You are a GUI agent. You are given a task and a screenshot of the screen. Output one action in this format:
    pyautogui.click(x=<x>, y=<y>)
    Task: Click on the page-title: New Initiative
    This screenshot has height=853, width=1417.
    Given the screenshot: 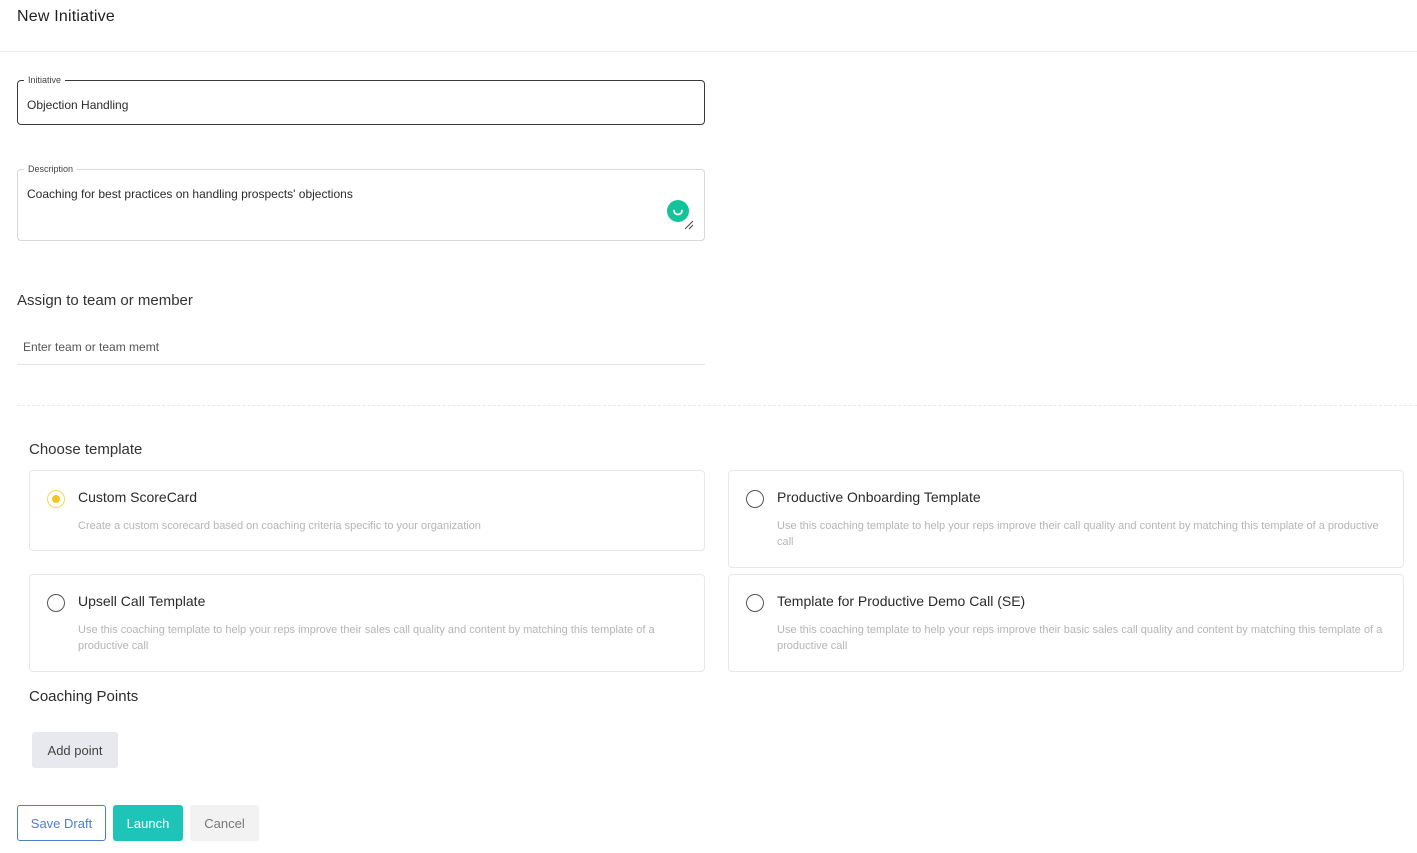 What is the action you would take?
    pyautogui.click(x=66, y=16)
    